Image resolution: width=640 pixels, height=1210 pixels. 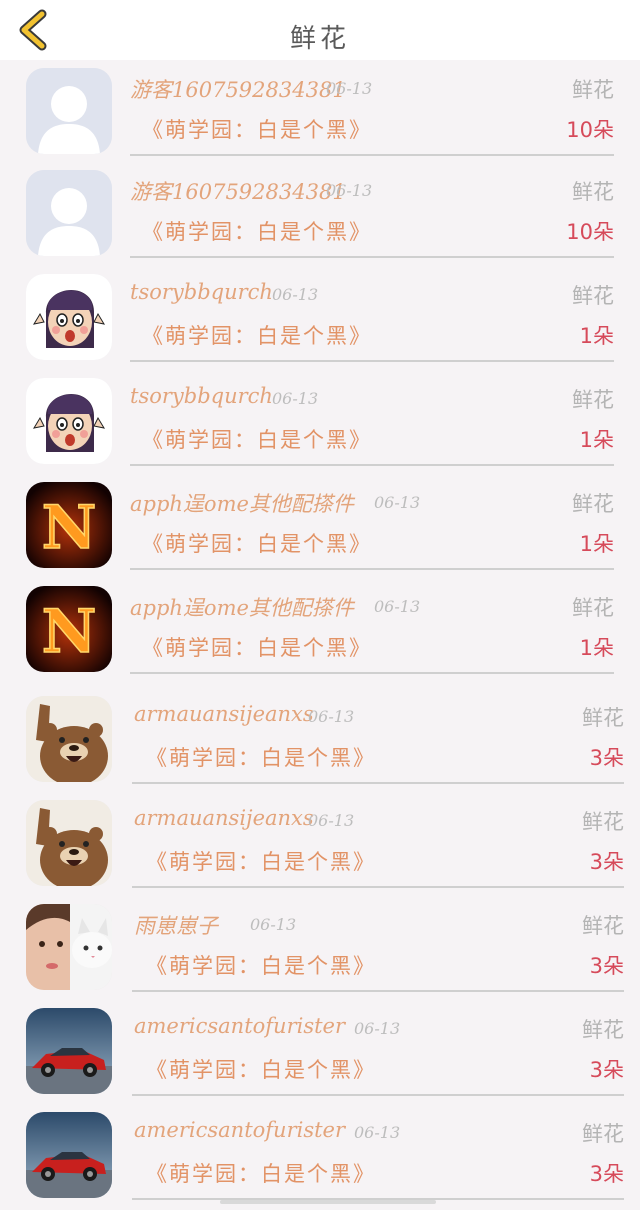 What do you see at coordinates (320, 950) in the screenshot?
I see `list-item: 雨崽崽子 06-13 鲜花 《萌学园：白是个黑》 3朵` at bounding box center [320, 950].